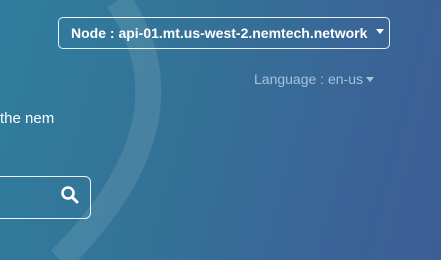  I want to click on language-selector-dropdown: Language : en-us, so click(314, 79).